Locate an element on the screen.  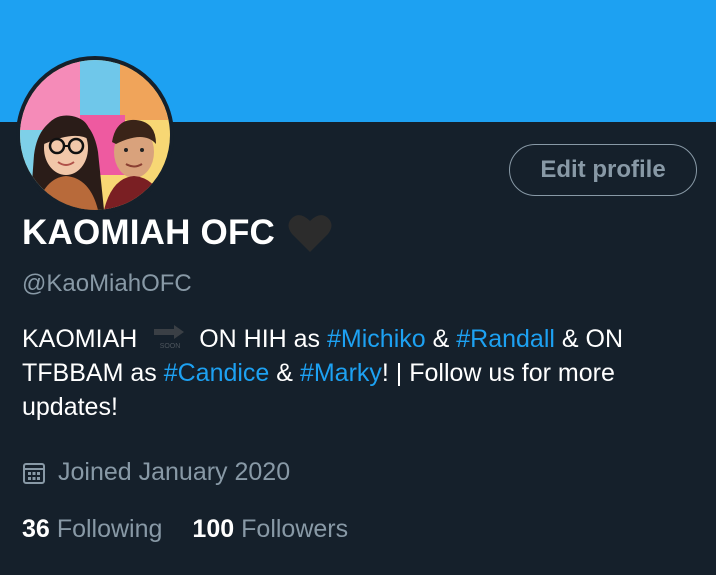
profile-handle: @KaoMiahOFC is located at coordinates (107, 283).